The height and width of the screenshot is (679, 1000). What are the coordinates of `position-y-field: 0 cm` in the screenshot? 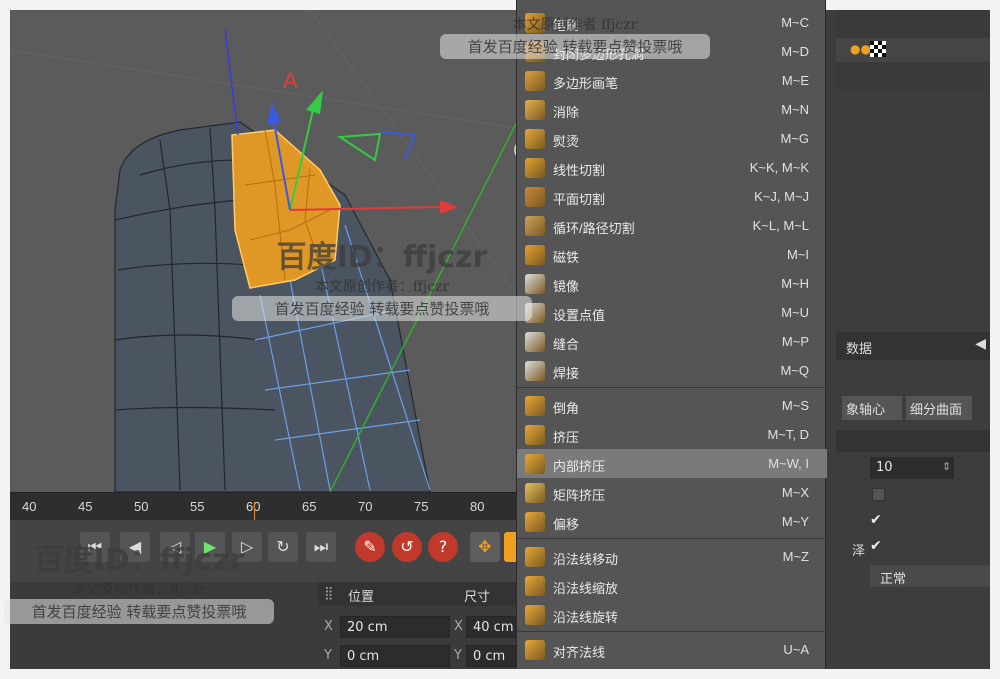 It's located at (395, 656).